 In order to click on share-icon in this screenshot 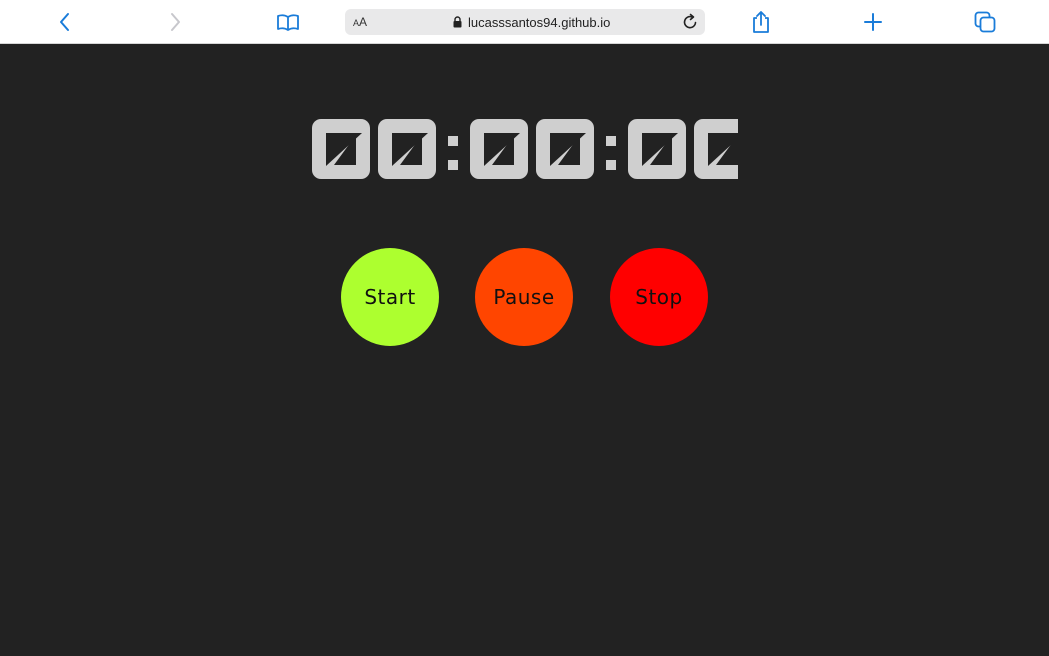, I will do `click(761, 22)`.